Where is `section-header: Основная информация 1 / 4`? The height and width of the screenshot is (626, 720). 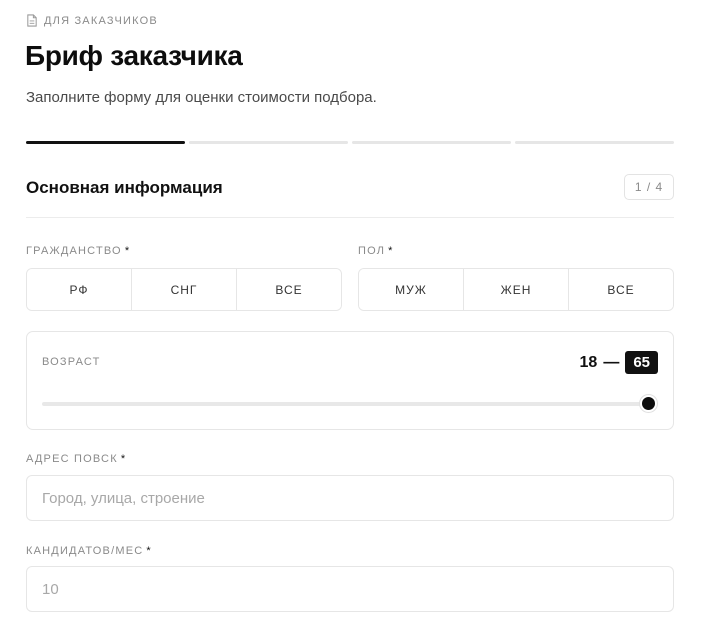 section-header: Основная информация 1 / 4 is located at coordinates (350, 196).